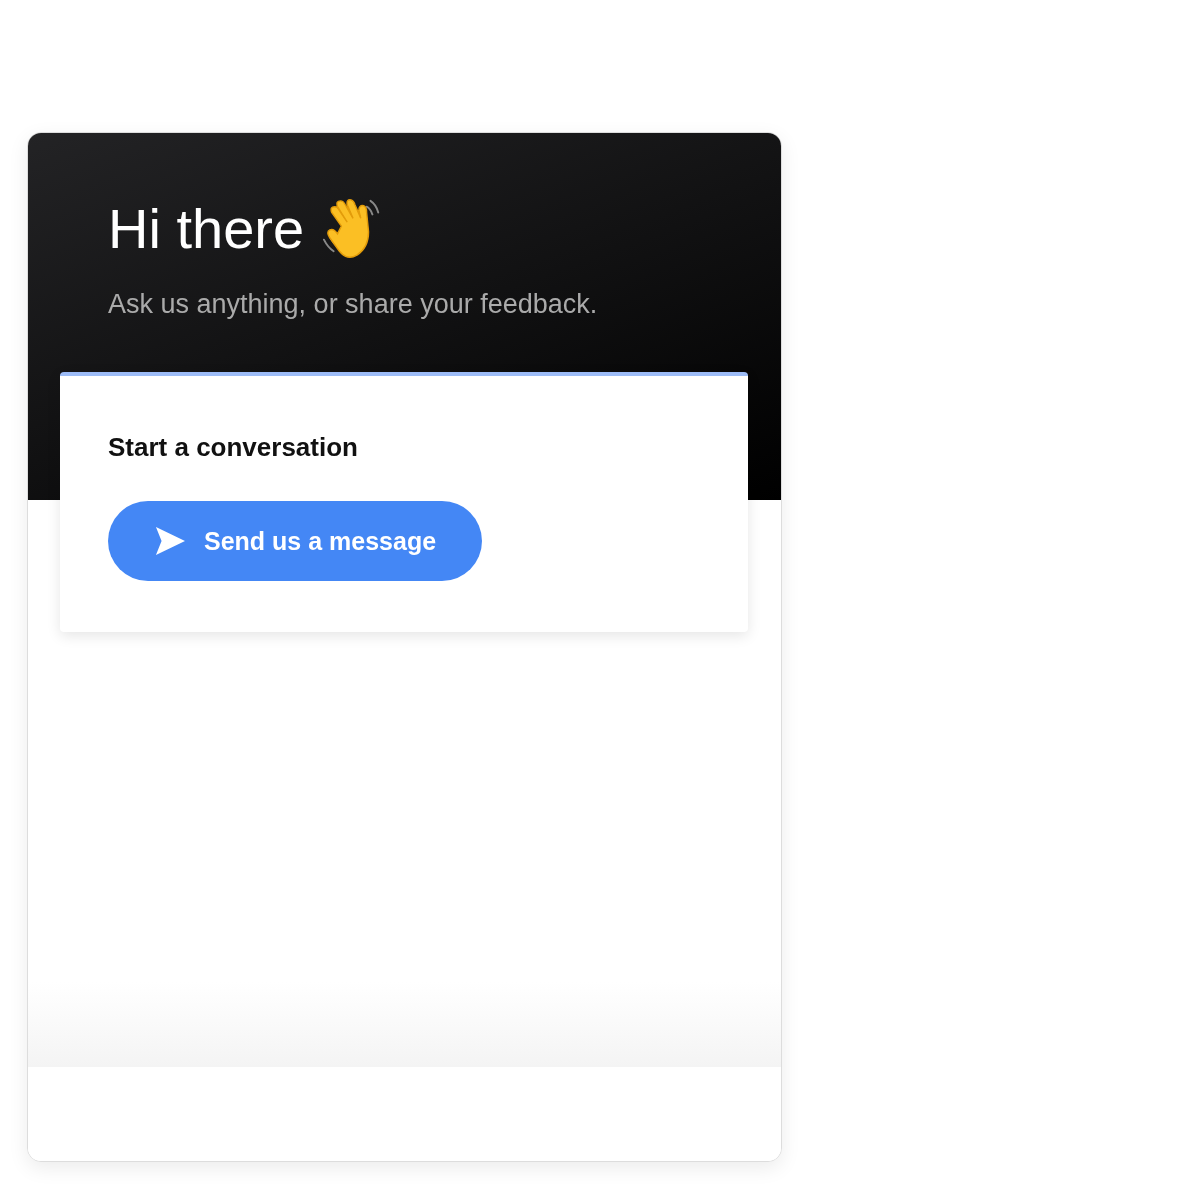 The height and width of the screenshot is (1200, 1200). I want to click on greeting-title: Hi there, so click(206, 229).